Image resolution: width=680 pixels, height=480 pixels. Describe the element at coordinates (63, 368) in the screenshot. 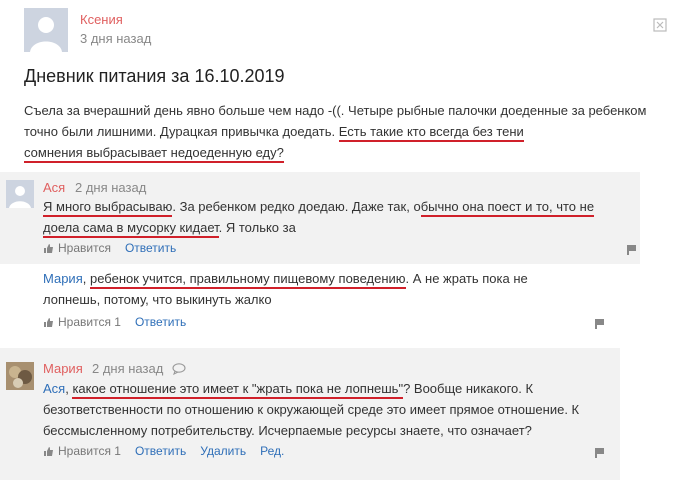

I see `comment-author: Мария` at that location.